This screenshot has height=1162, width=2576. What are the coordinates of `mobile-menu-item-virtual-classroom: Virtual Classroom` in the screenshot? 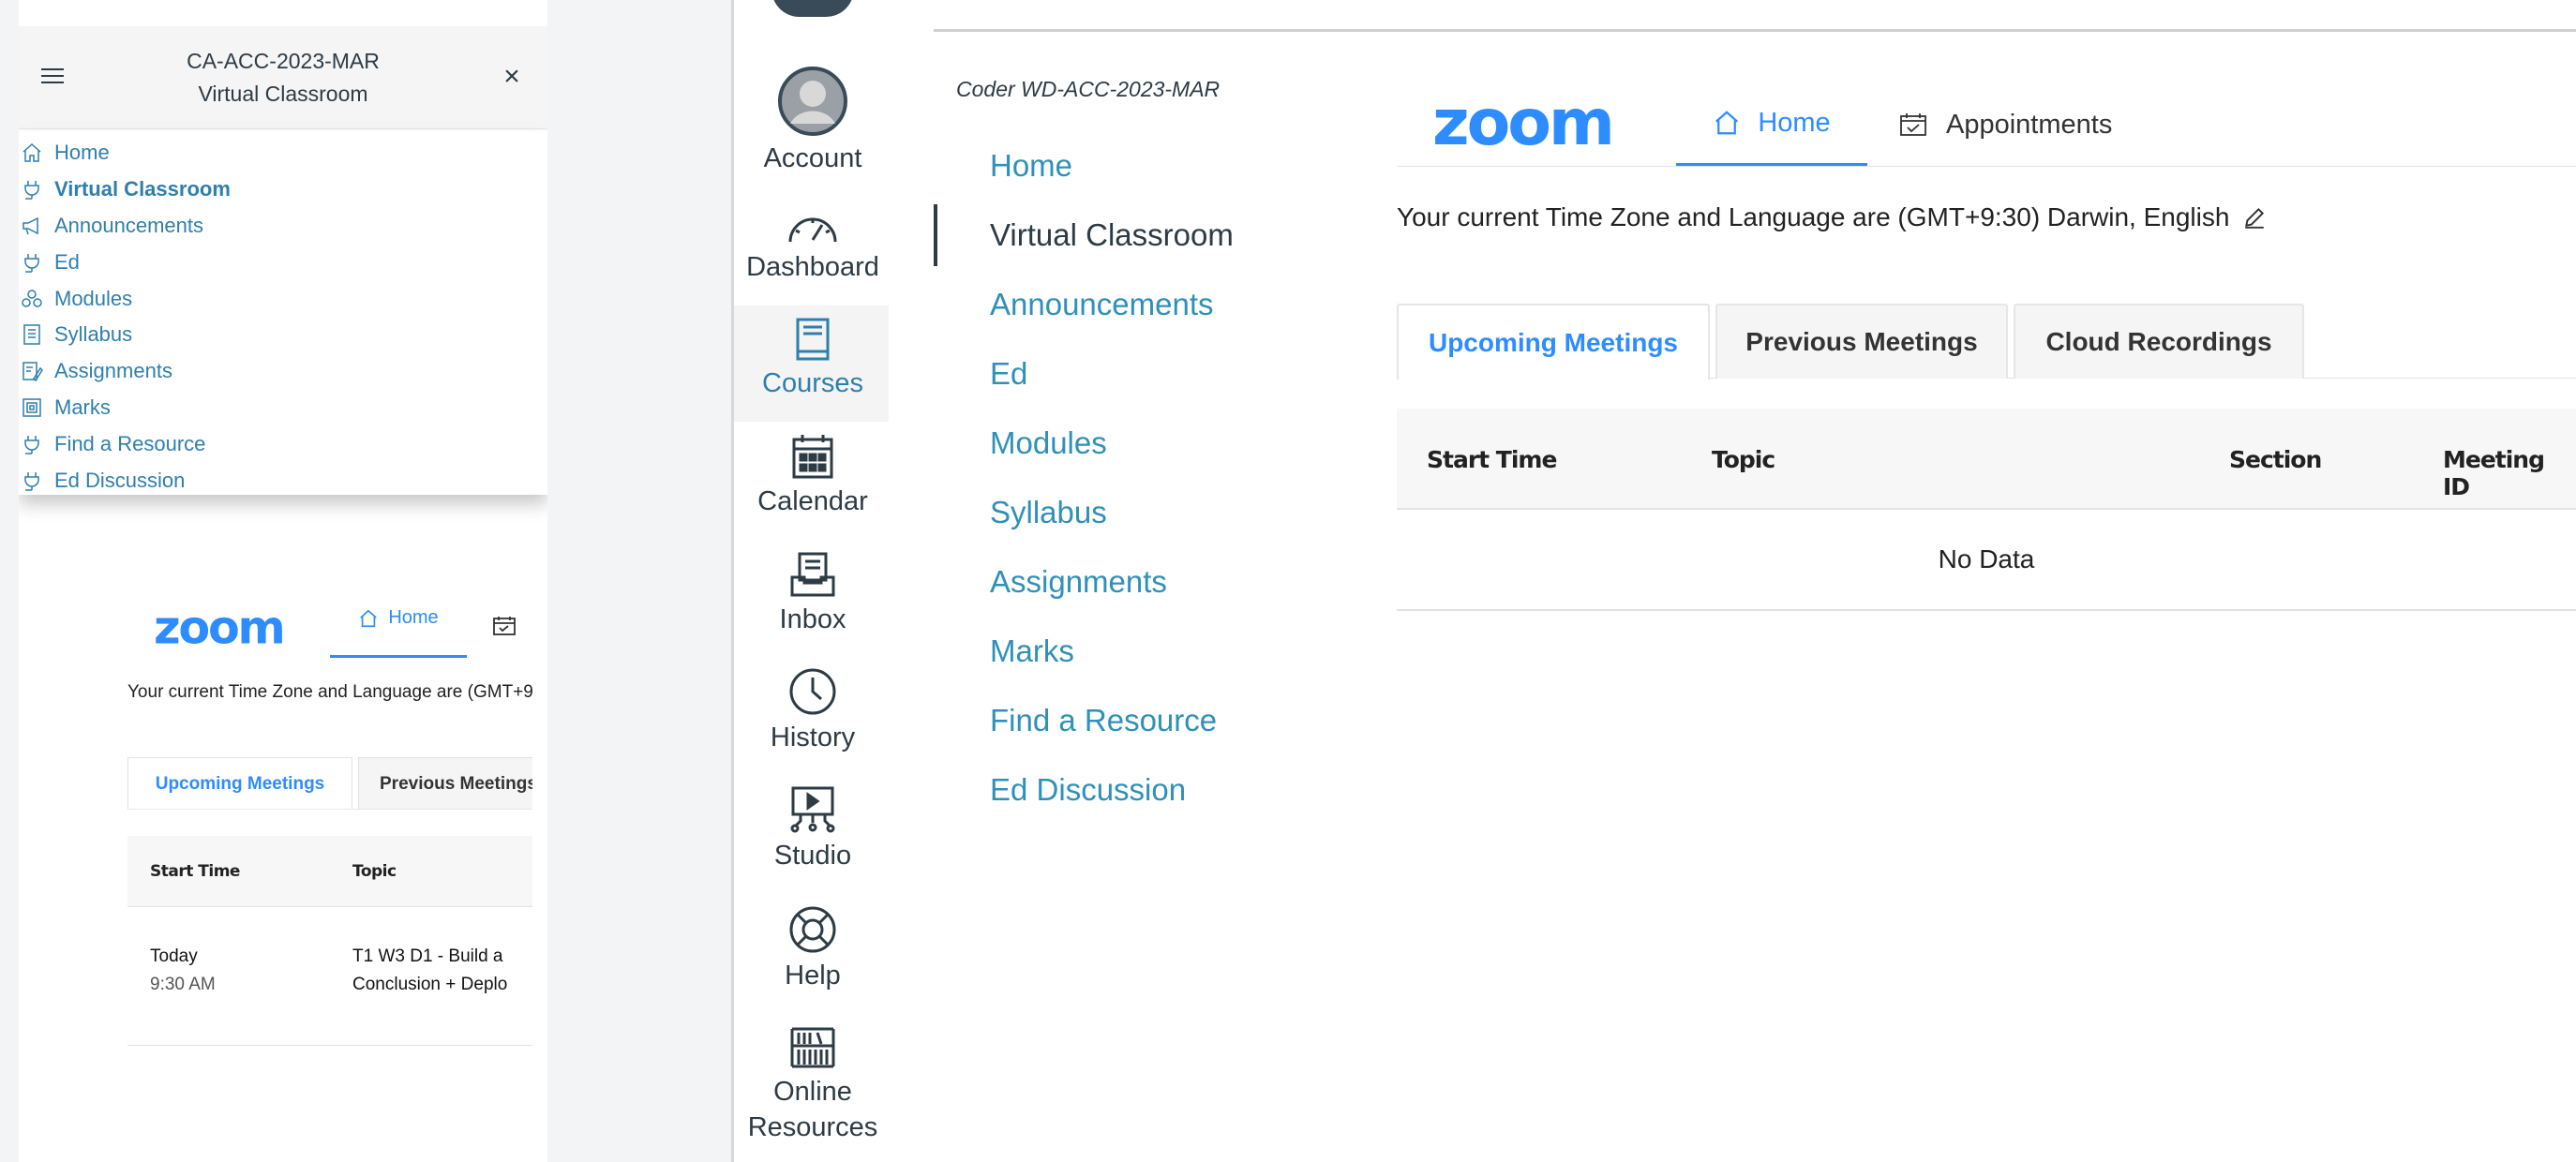 It's located at (283, 189).